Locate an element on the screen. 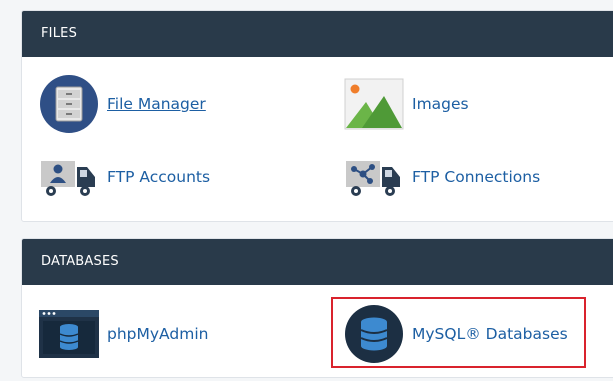 The width and height of the screenshot is (613, 381). phpmyadmin-label: phpMyAdmin is located at coordinates (158, 334).